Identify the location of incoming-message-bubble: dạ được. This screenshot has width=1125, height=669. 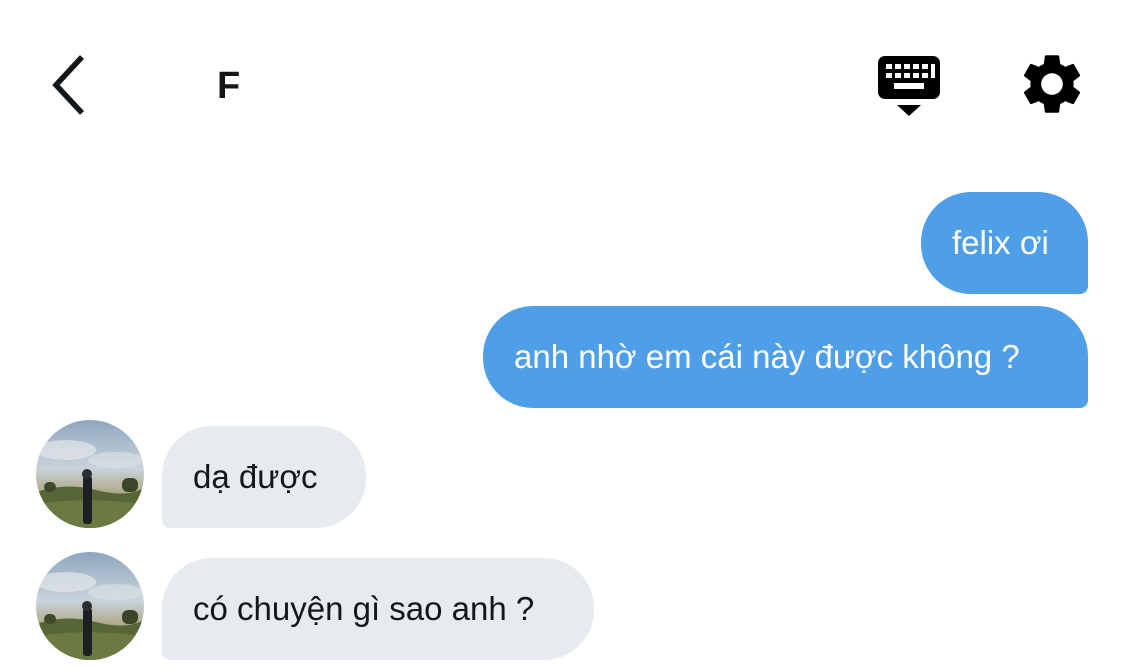
(264, 477).